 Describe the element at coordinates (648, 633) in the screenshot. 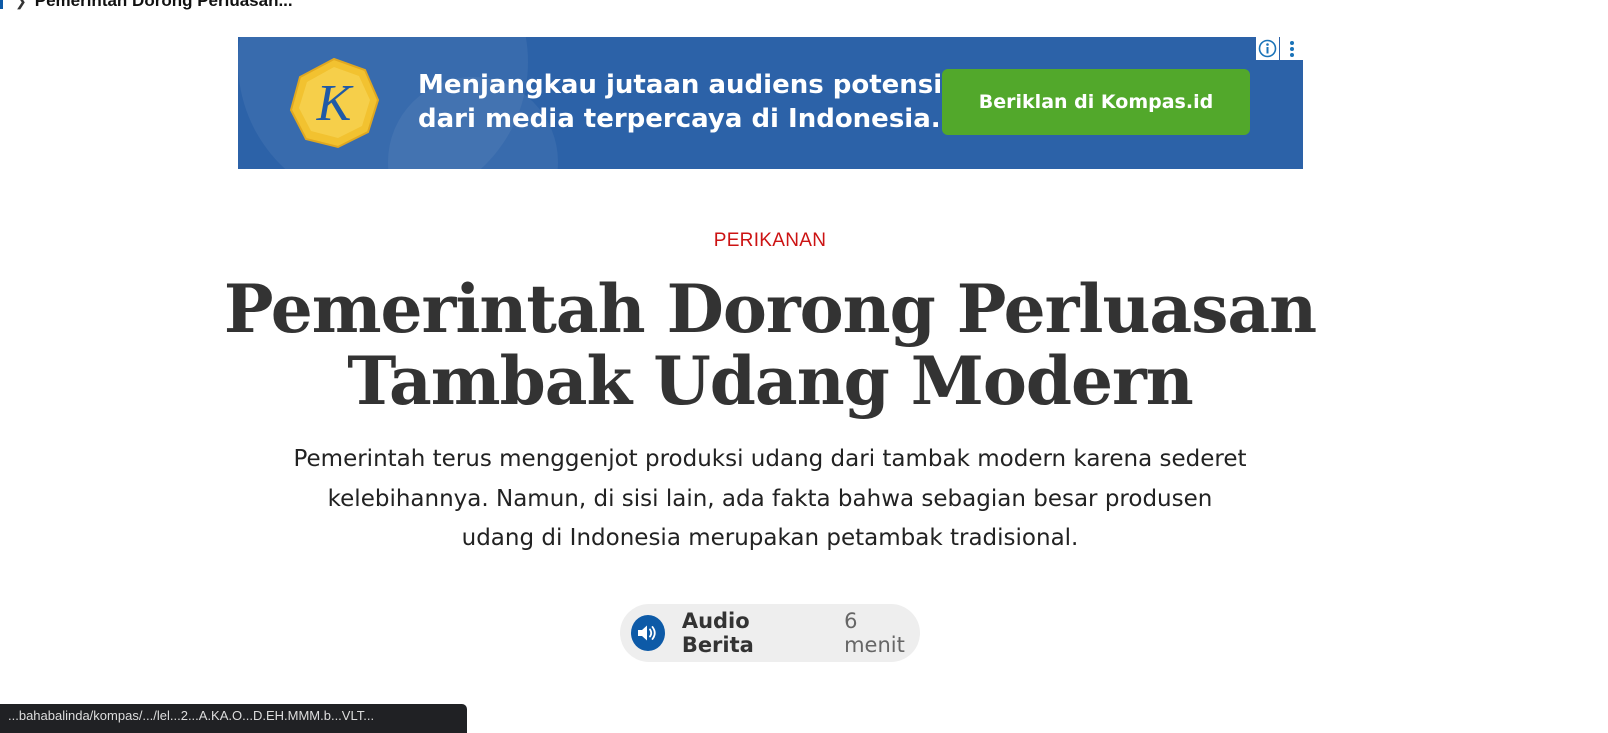

I see `speaker-icon` at that location.